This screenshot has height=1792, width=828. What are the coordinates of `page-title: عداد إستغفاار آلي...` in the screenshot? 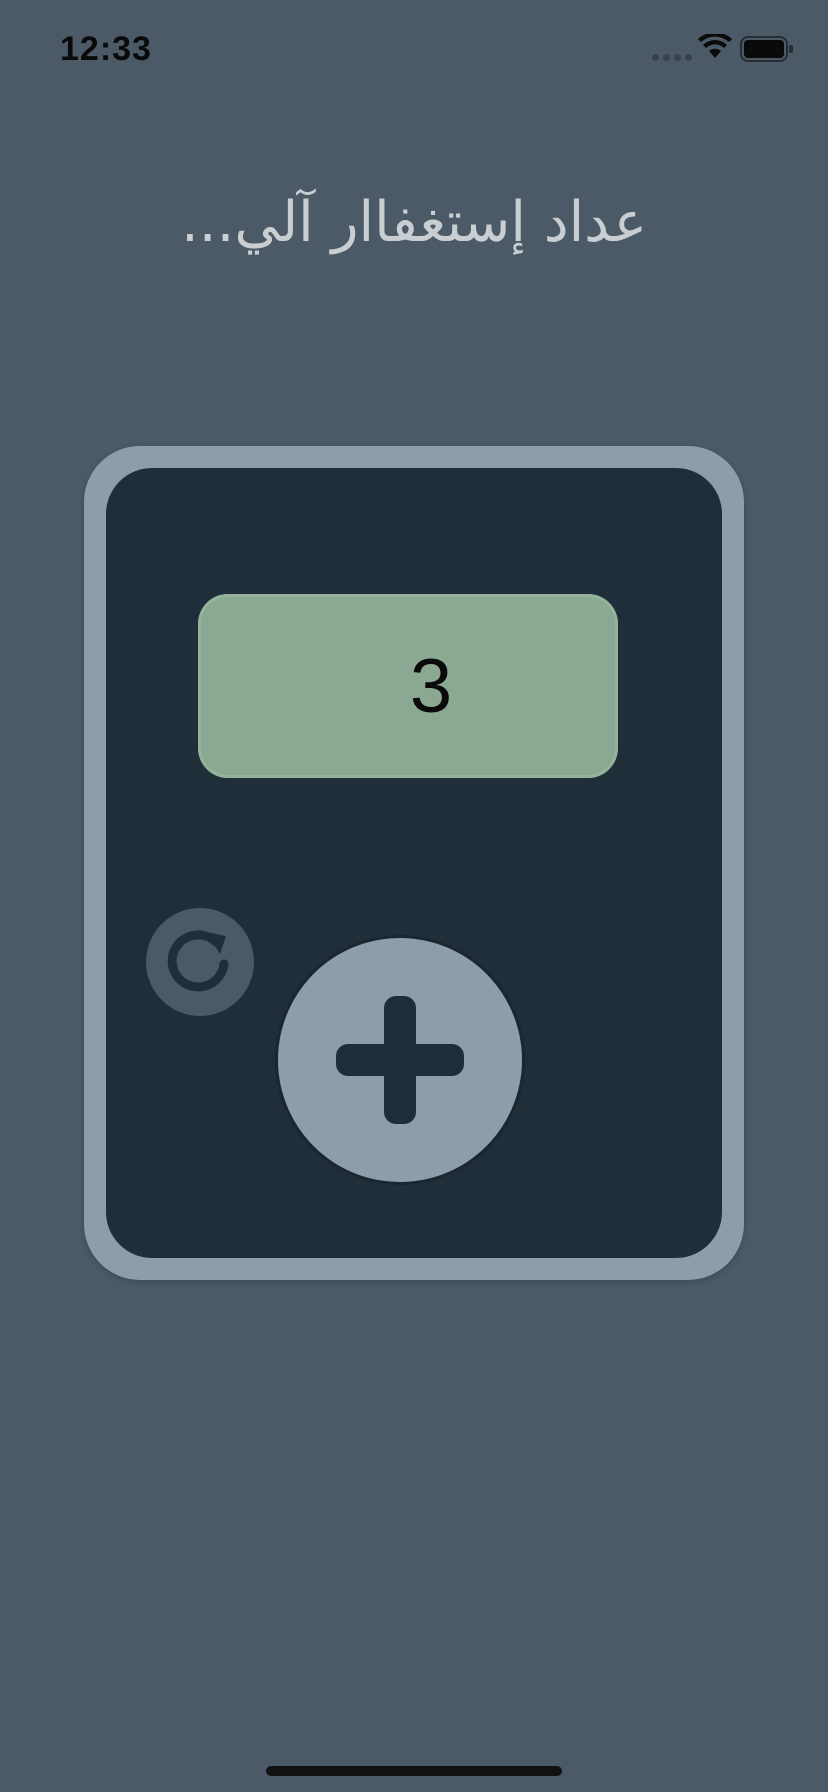 It's located at (414, 222).